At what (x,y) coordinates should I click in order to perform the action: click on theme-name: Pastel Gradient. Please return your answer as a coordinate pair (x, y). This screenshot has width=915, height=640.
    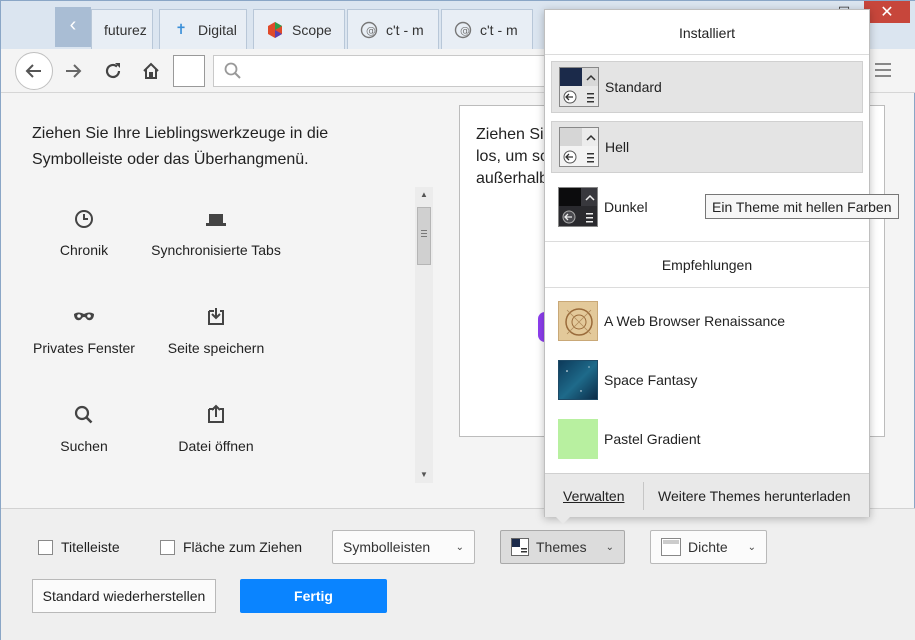
    Looking at the image, I should click on (652, 439).